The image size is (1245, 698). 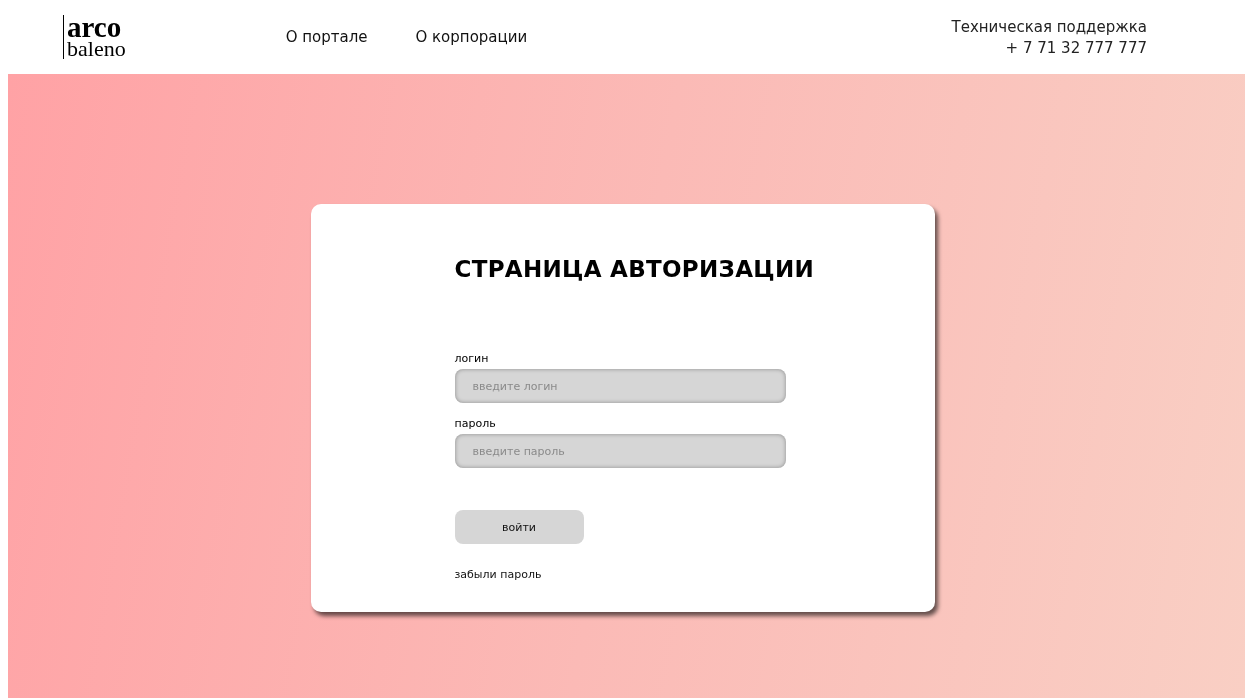 I want to click on field-label: логин, so click(x=471, y=358).